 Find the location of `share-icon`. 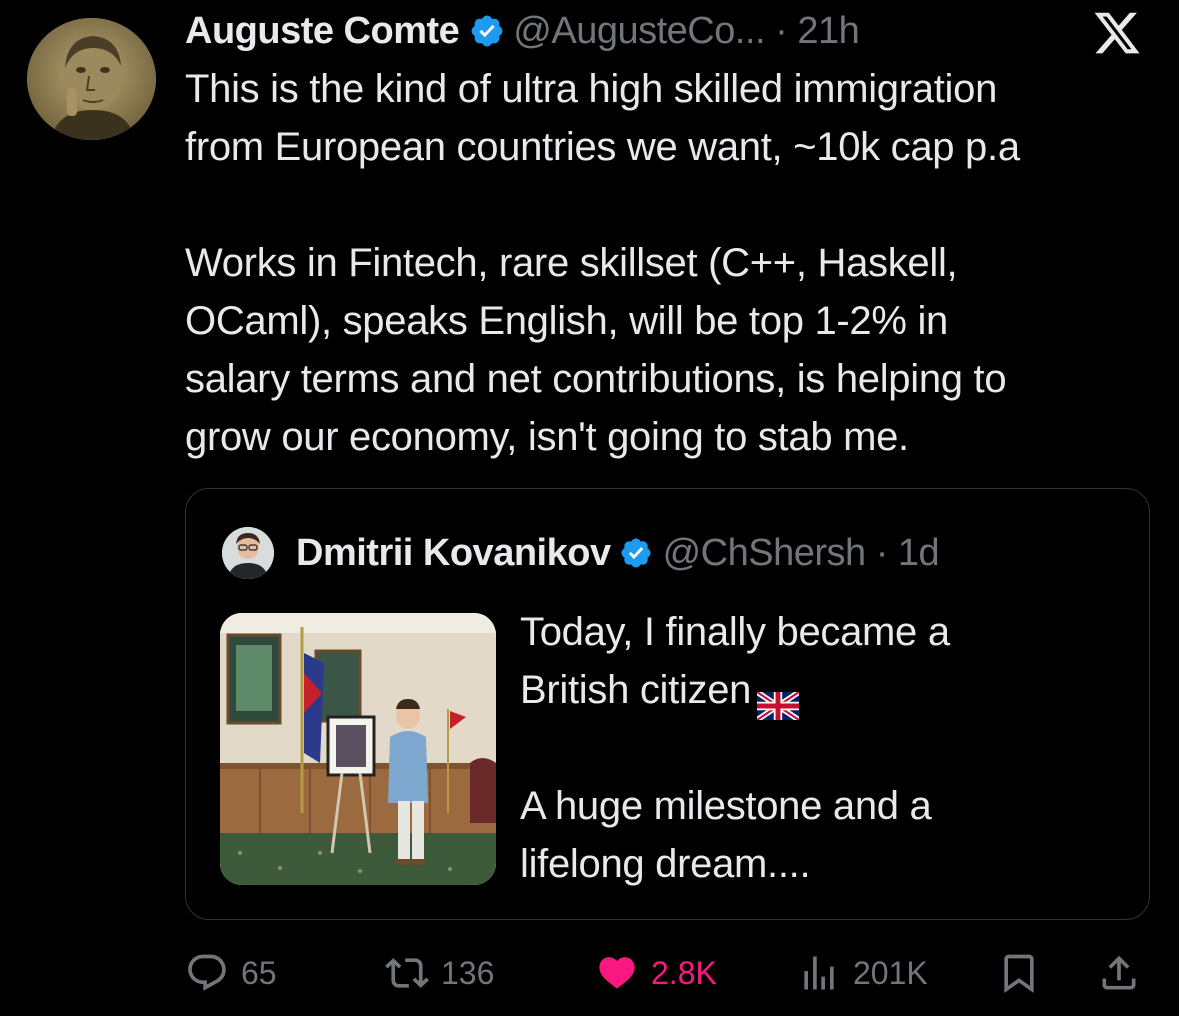

share-icon is located at coordinates (1119, 972).